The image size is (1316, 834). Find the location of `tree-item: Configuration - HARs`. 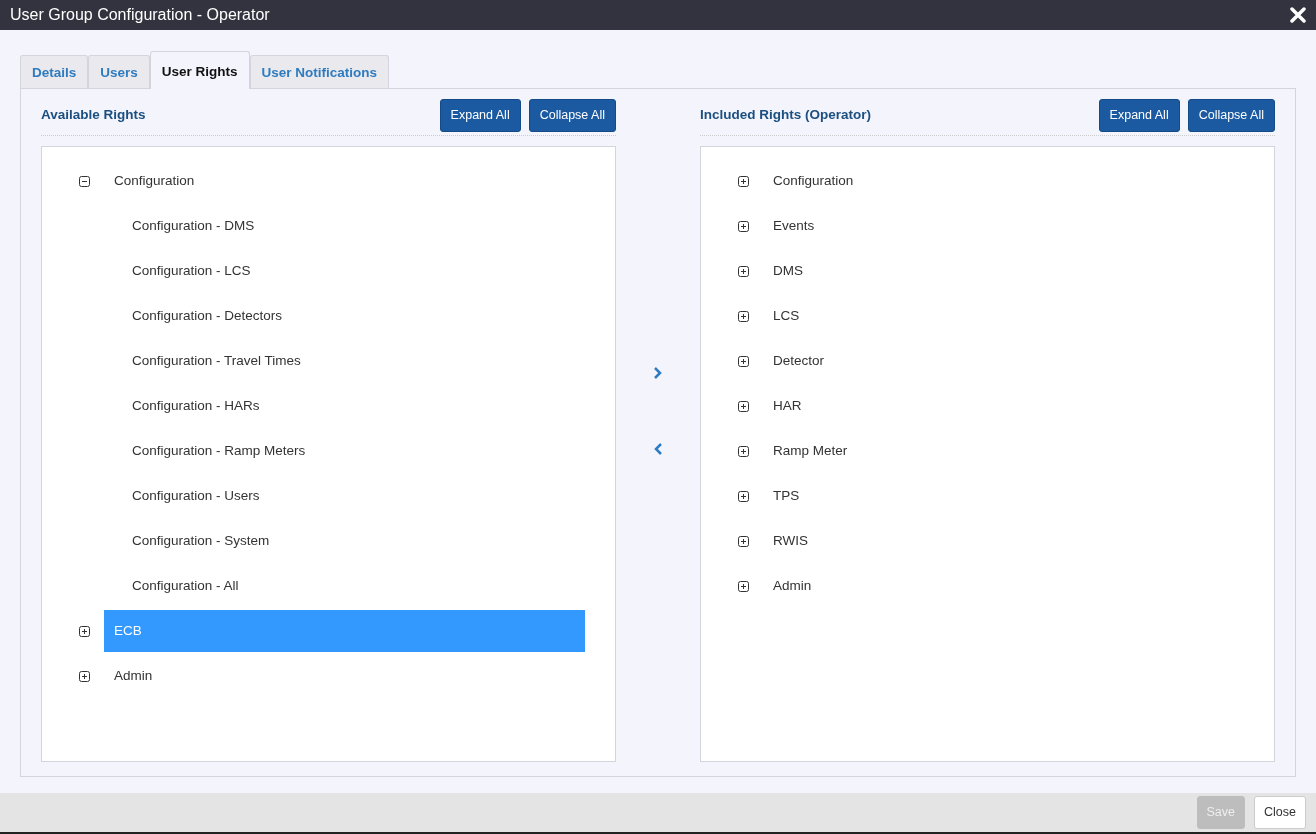

tree-item: Configuration - HARs is located at coordinates (353, 406).